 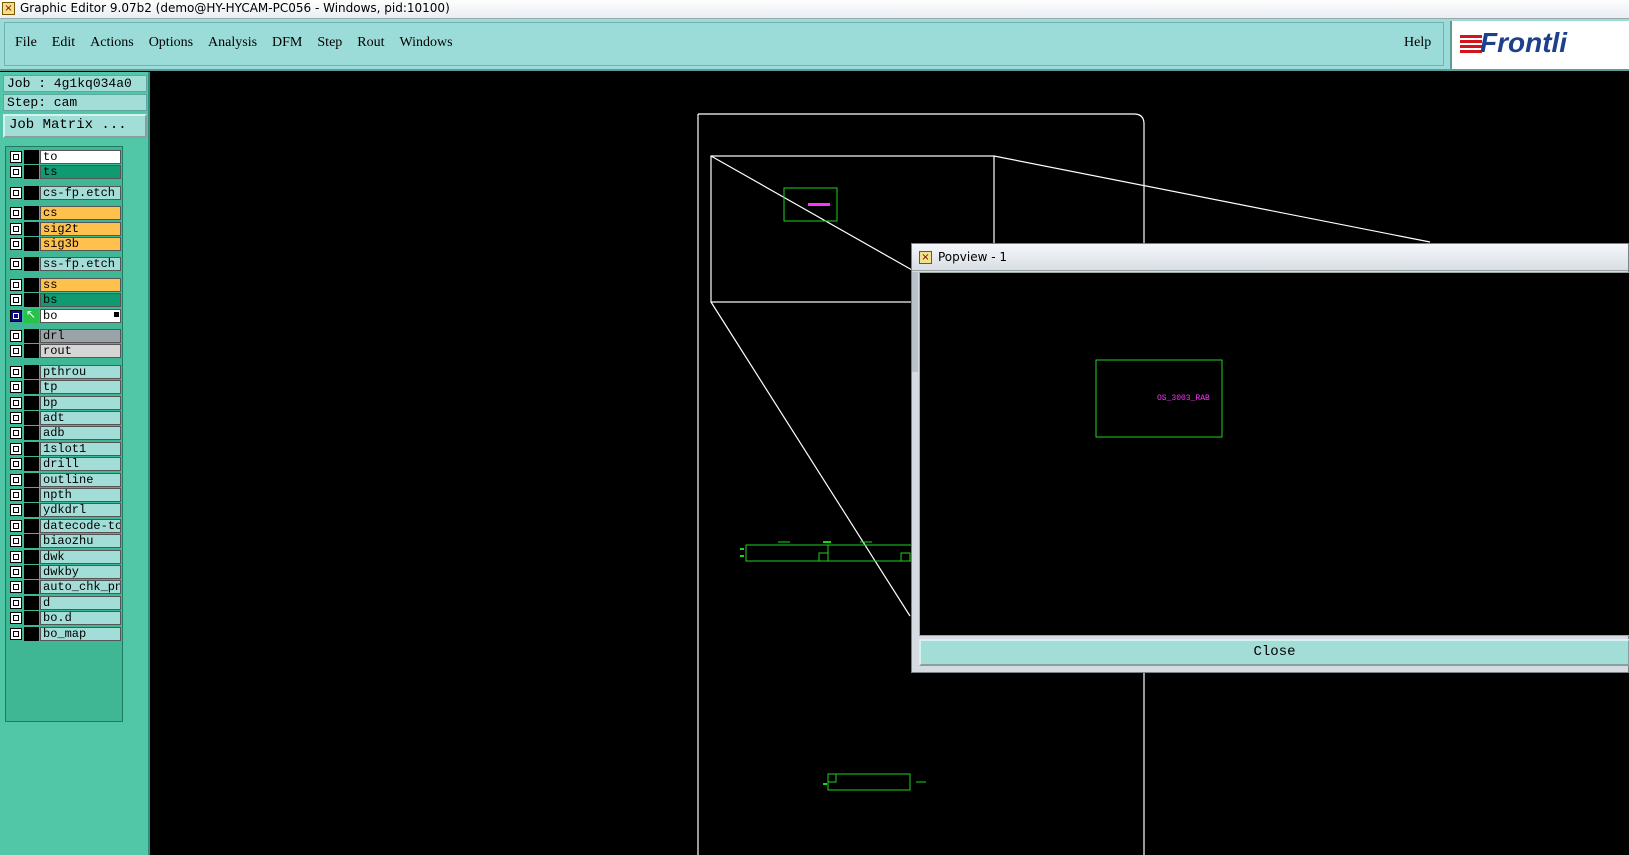 What do you see at coordinates (80, 300) in the screenshot?
I see `layer-name: bs` at bounding box center [80, 300].